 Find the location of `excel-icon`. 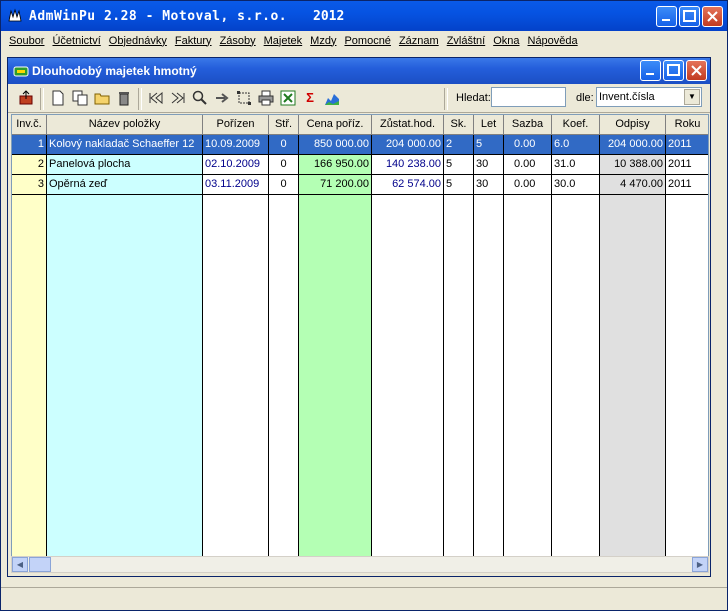

excel-icon is located at coordinates (288, 98).